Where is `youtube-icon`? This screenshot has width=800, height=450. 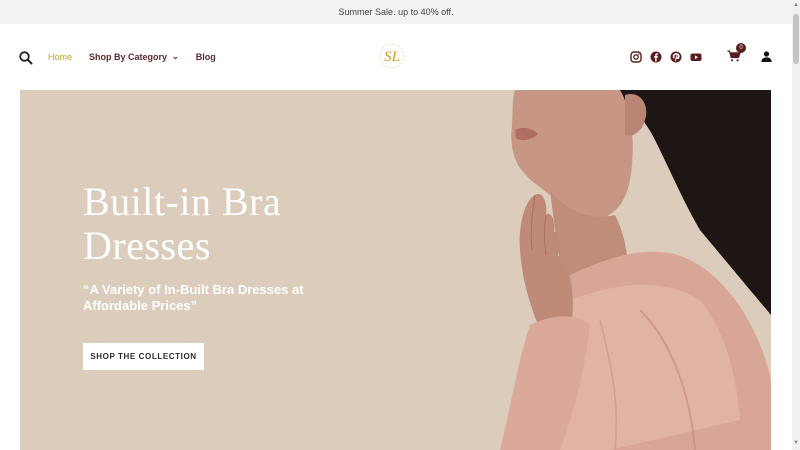 youtube-icon is located at coordinates (696, 57).